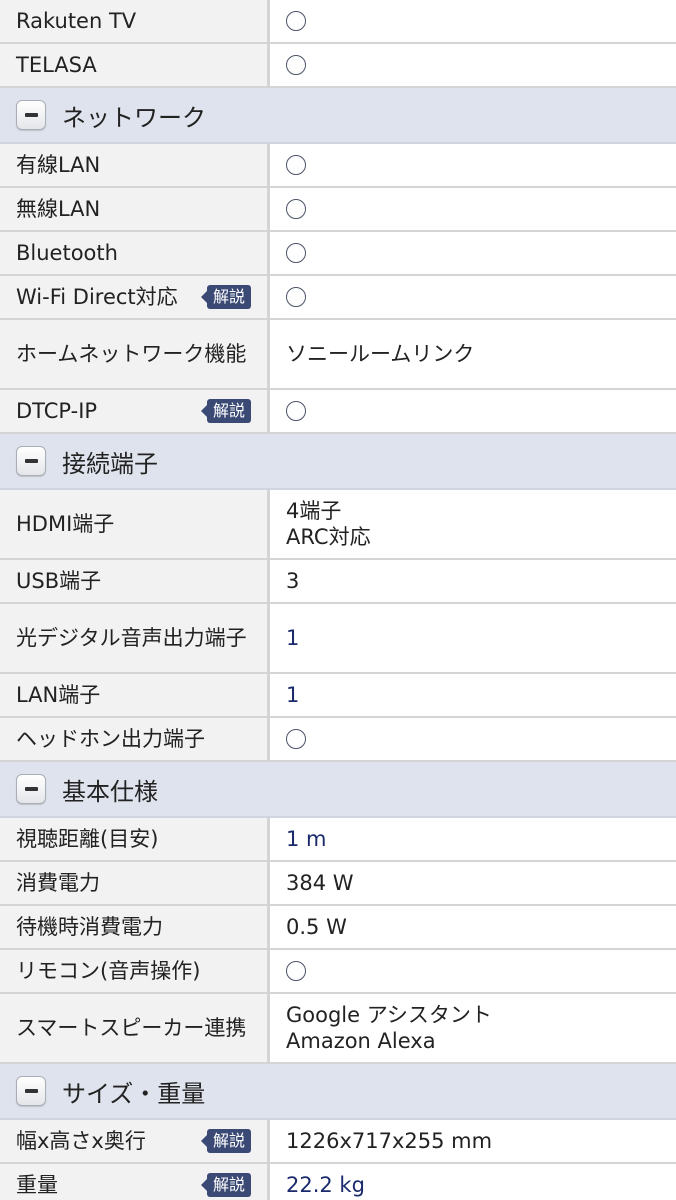 This screenshot has height=1200, width=676. What do you see at coordinates (135, 638) in the screenshot?
I see `spec-label: 光デジタル音声出力端子` at bounding box center [135, 638].